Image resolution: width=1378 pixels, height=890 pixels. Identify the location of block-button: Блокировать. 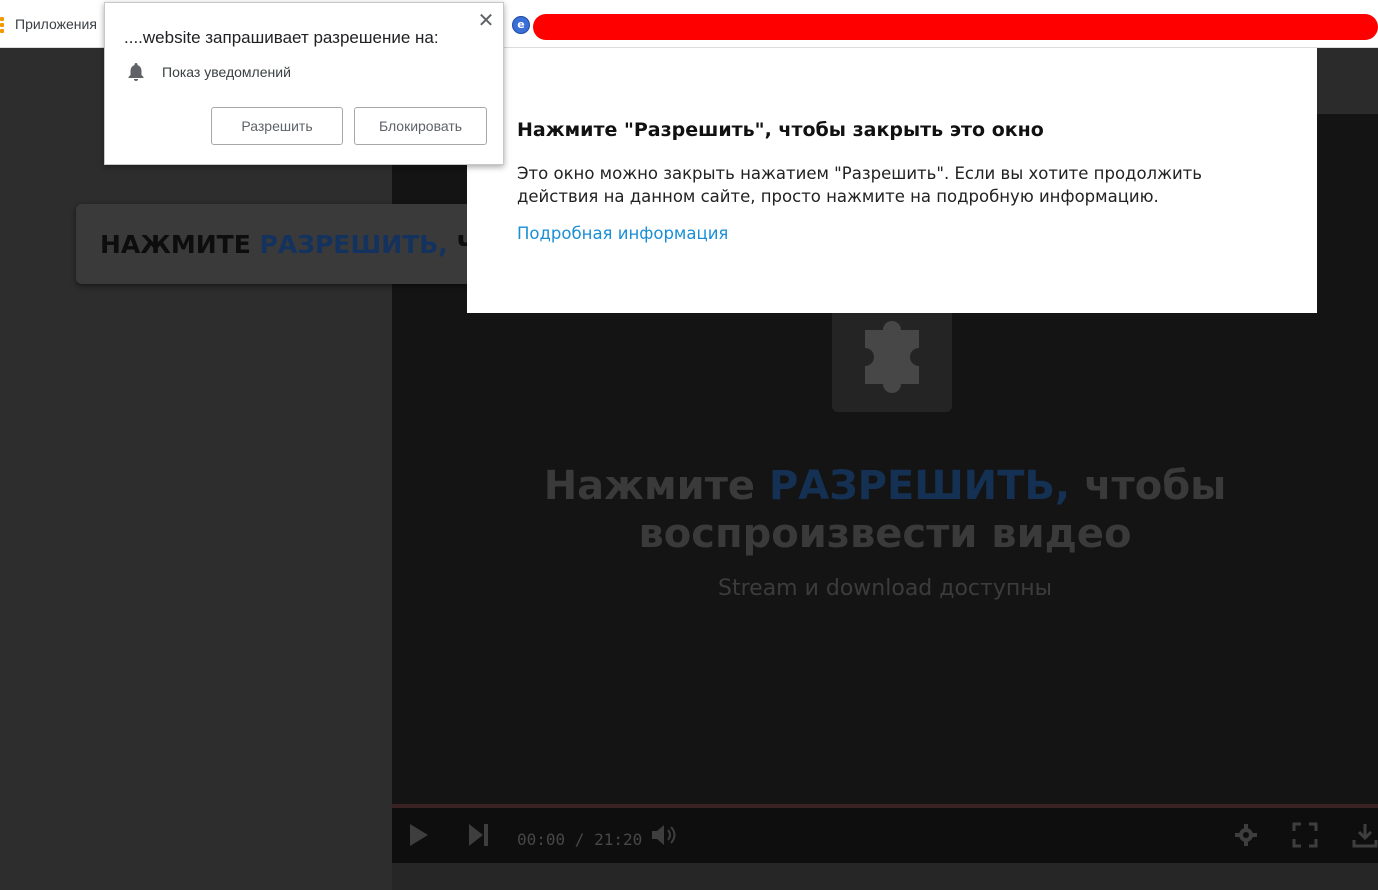
(420, 126).